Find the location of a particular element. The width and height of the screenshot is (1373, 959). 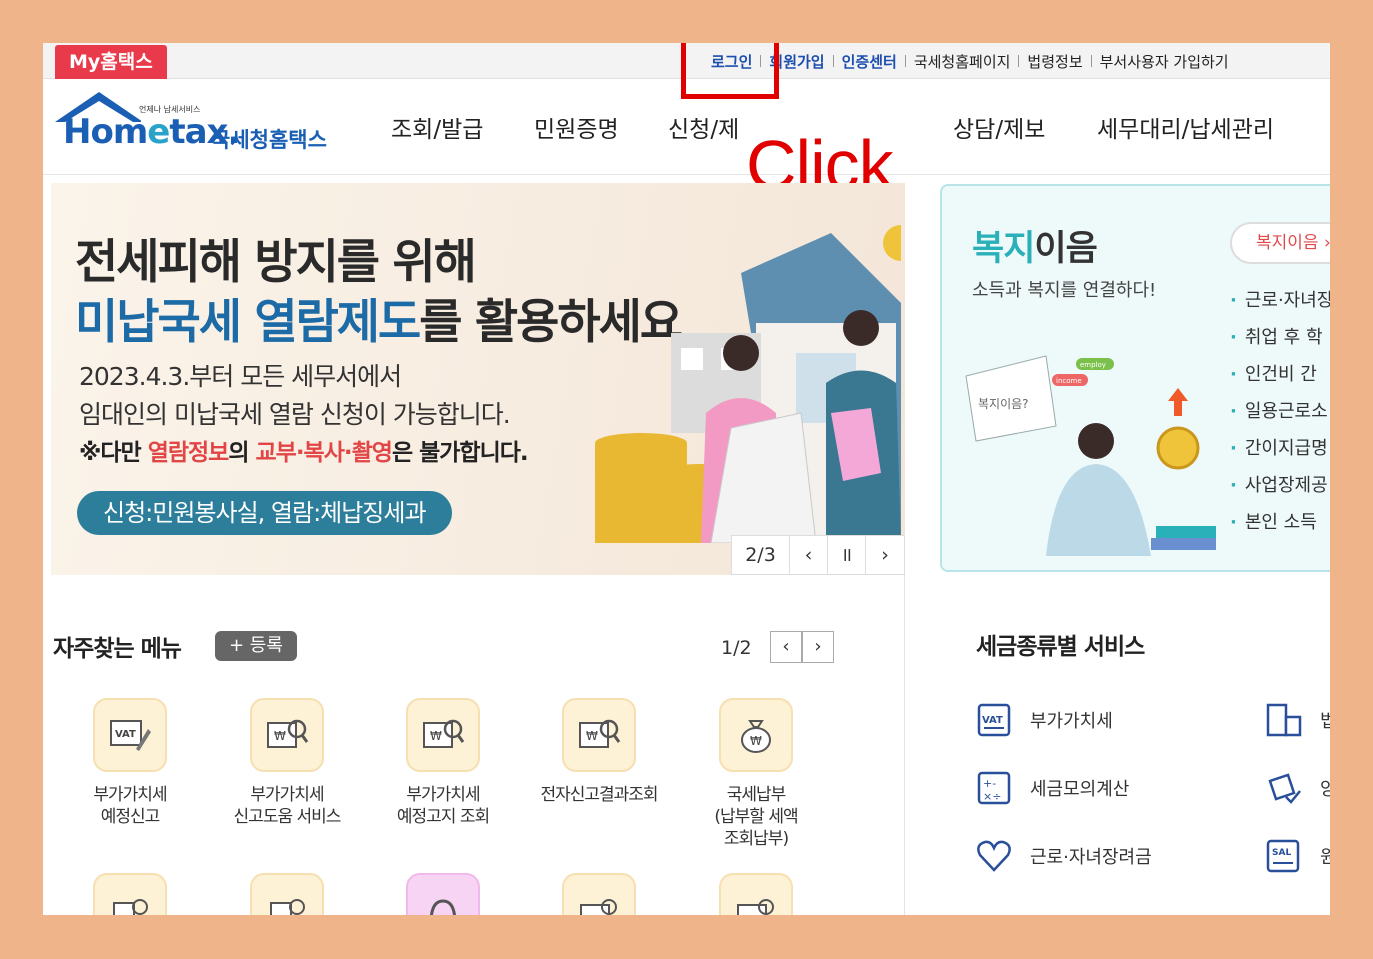

banner-text-line3: ※다만 열람정보의 교부·복사·촬영은 불가합니다. is located at coordinates (304, 453).